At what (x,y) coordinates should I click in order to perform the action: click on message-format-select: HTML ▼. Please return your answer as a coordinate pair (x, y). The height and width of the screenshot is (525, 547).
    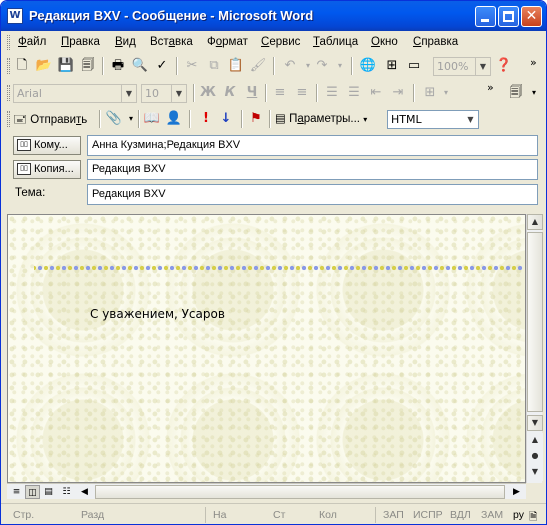
    Looking at the image, I should click on (433, 119).